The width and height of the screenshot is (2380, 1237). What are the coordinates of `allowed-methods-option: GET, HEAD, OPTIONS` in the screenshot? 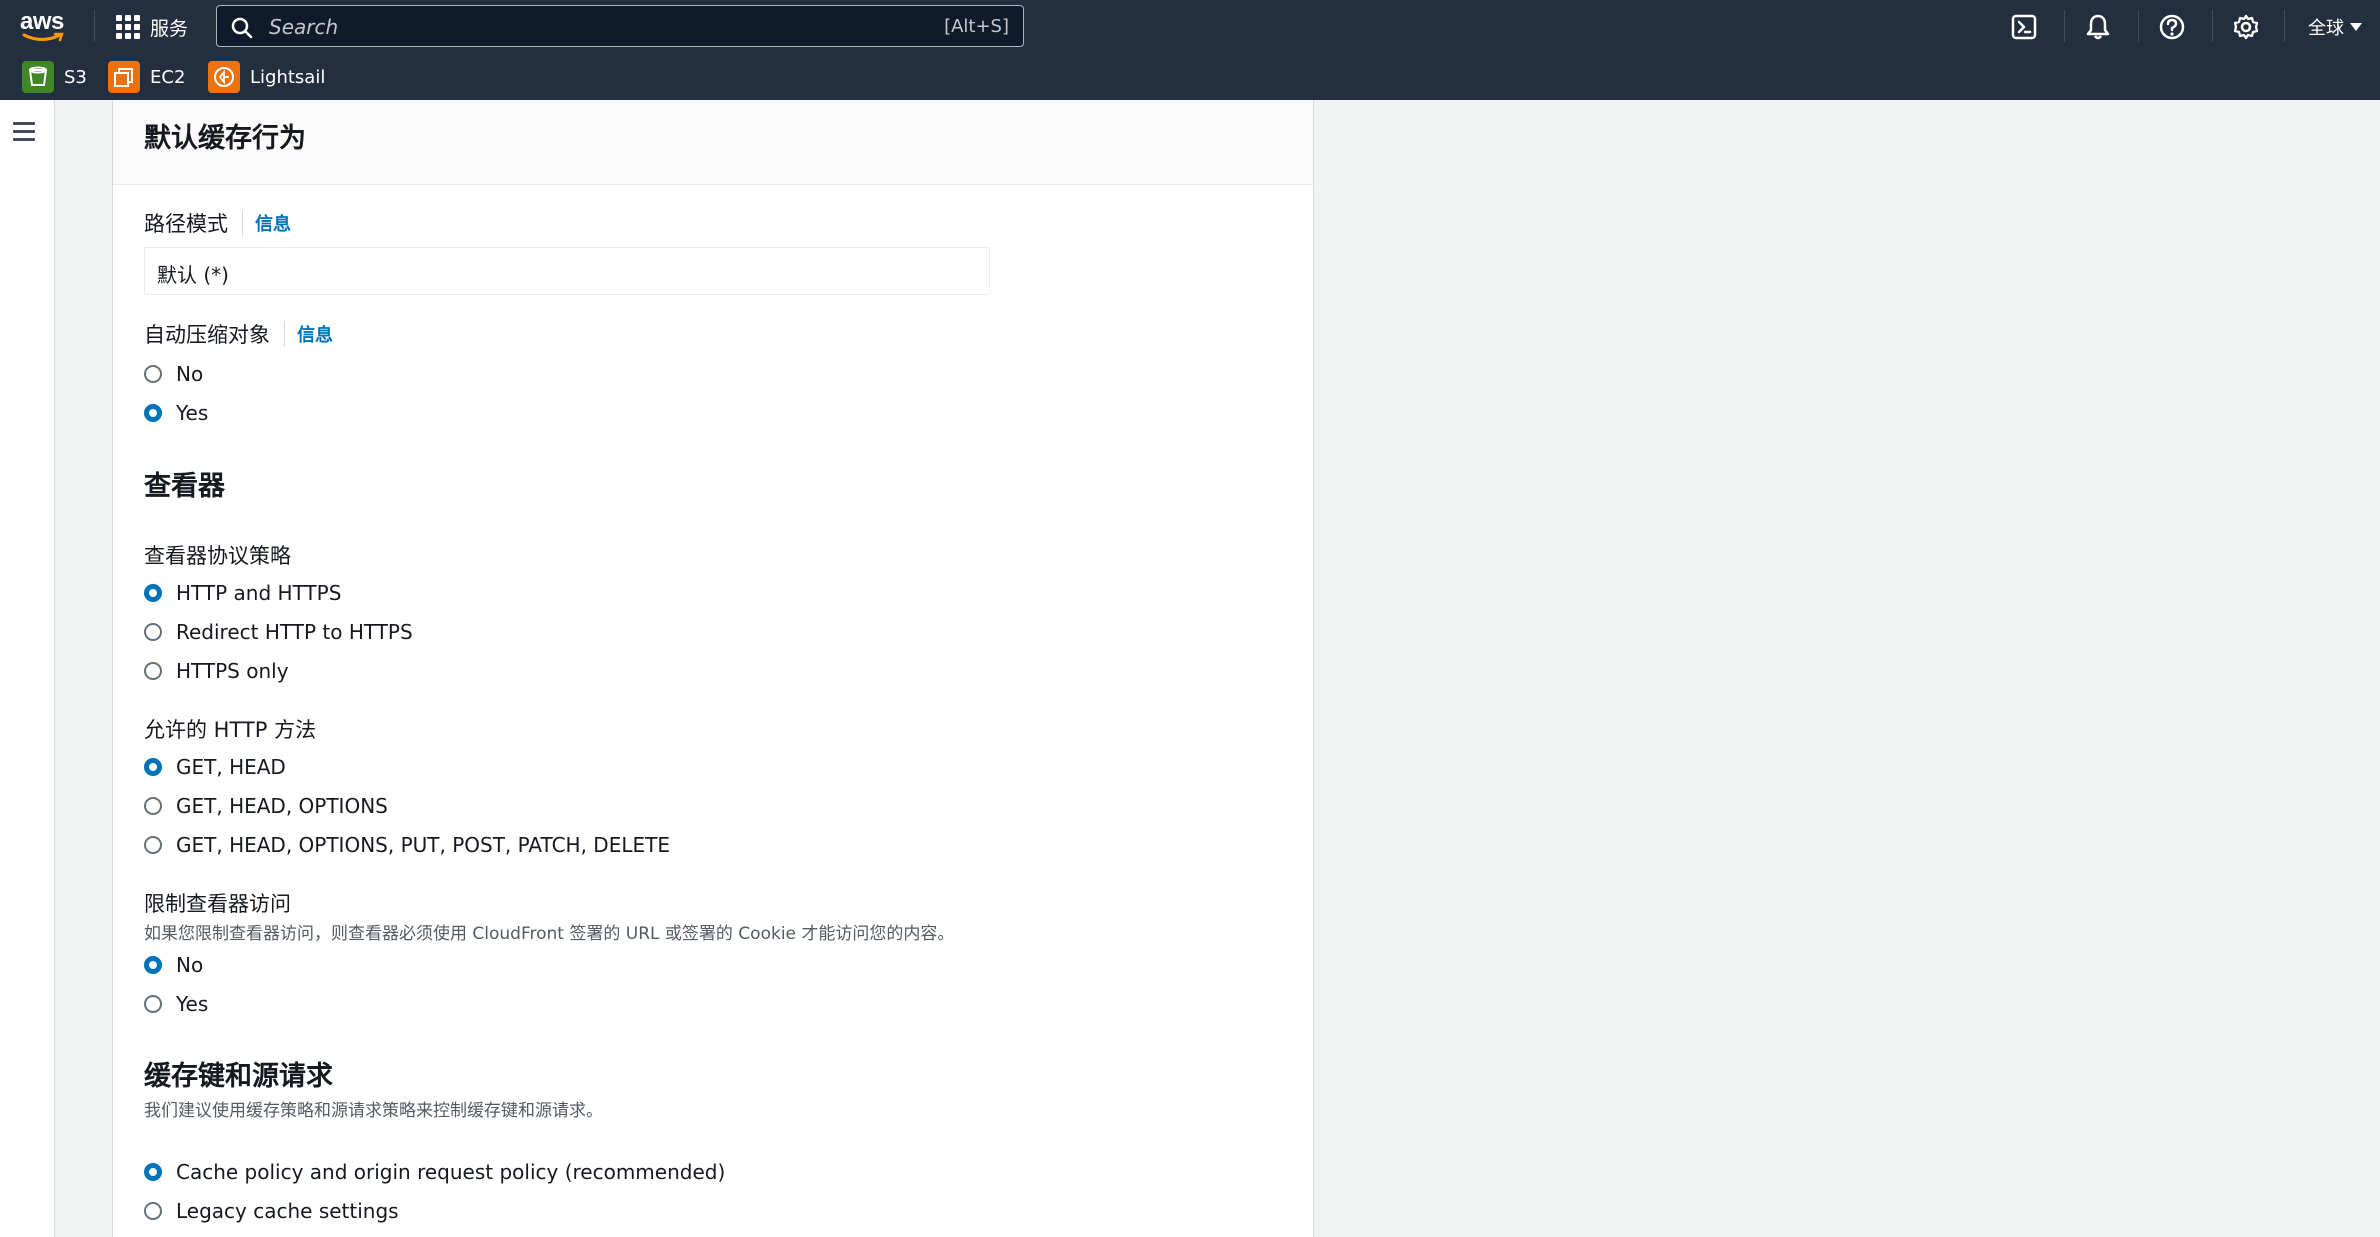 It's located at (266, 806).